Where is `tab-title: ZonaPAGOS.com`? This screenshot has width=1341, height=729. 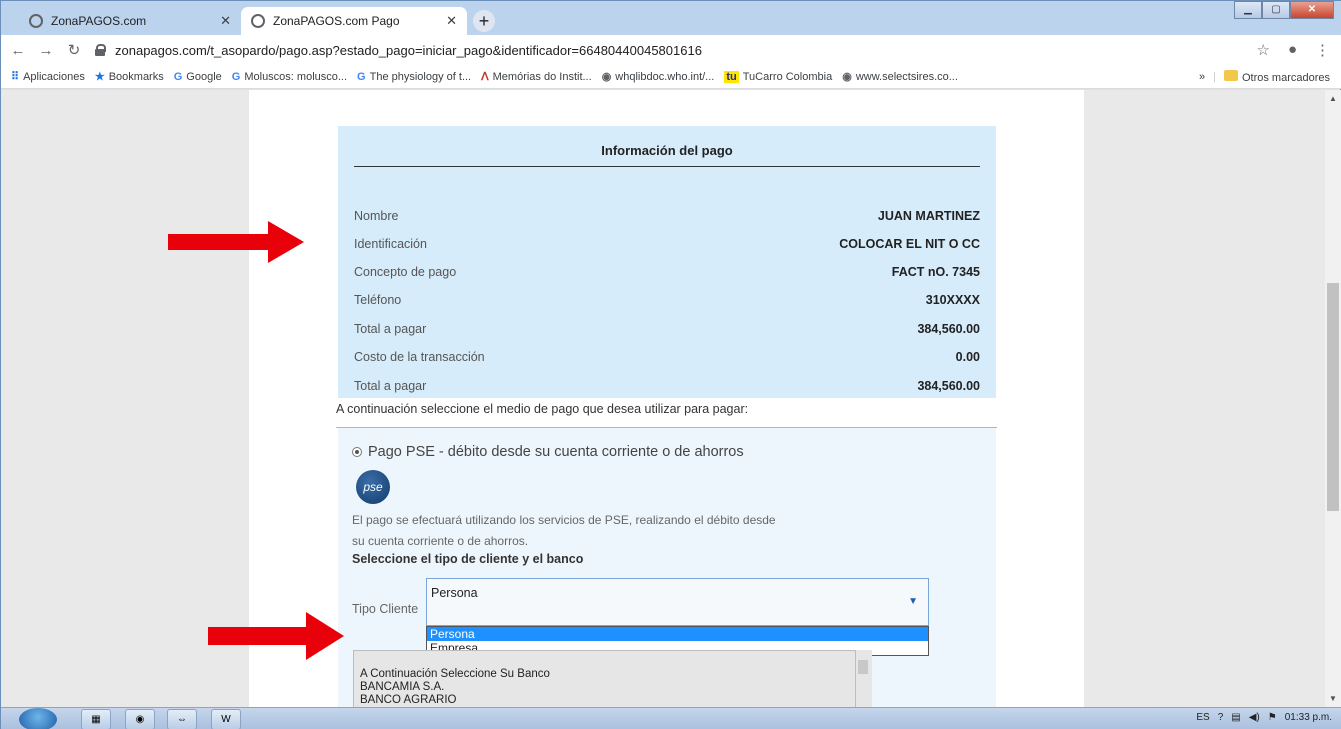 tab-title: ZonaPAGOS.com is located at coordinates (99, 21).